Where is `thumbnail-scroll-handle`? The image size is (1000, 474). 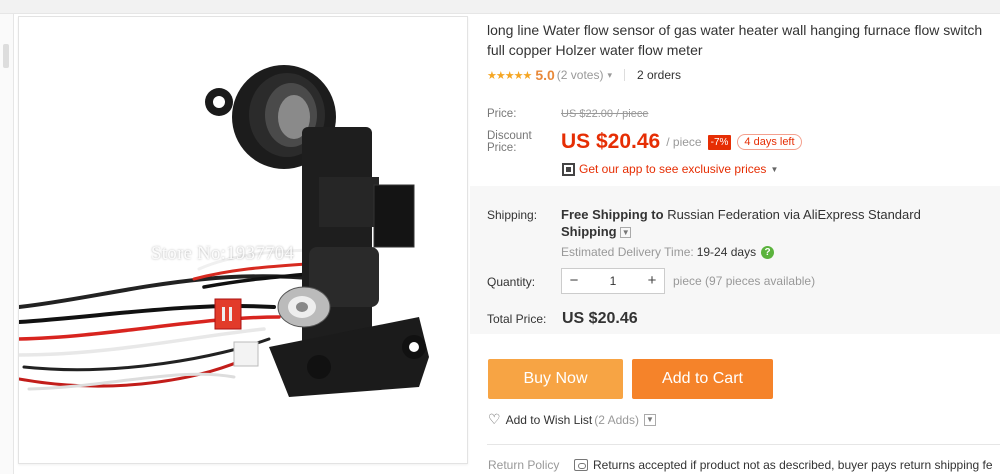
thumbnail-scroll-handle is located at coordinates (6, 56).